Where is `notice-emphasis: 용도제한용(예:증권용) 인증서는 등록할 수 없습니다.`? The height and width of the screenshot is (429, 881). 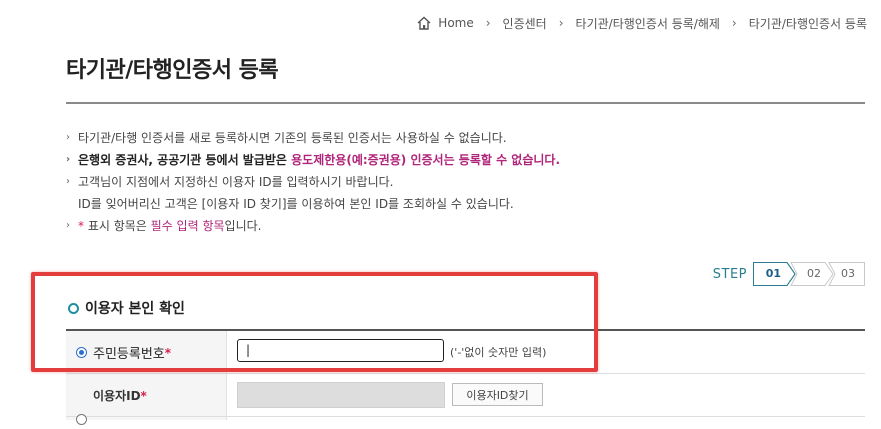 notice-emphasis: 용도제한용(예:증권용) 인증서는 등록할 수 없습니다. is located at coordinates (426, 160).